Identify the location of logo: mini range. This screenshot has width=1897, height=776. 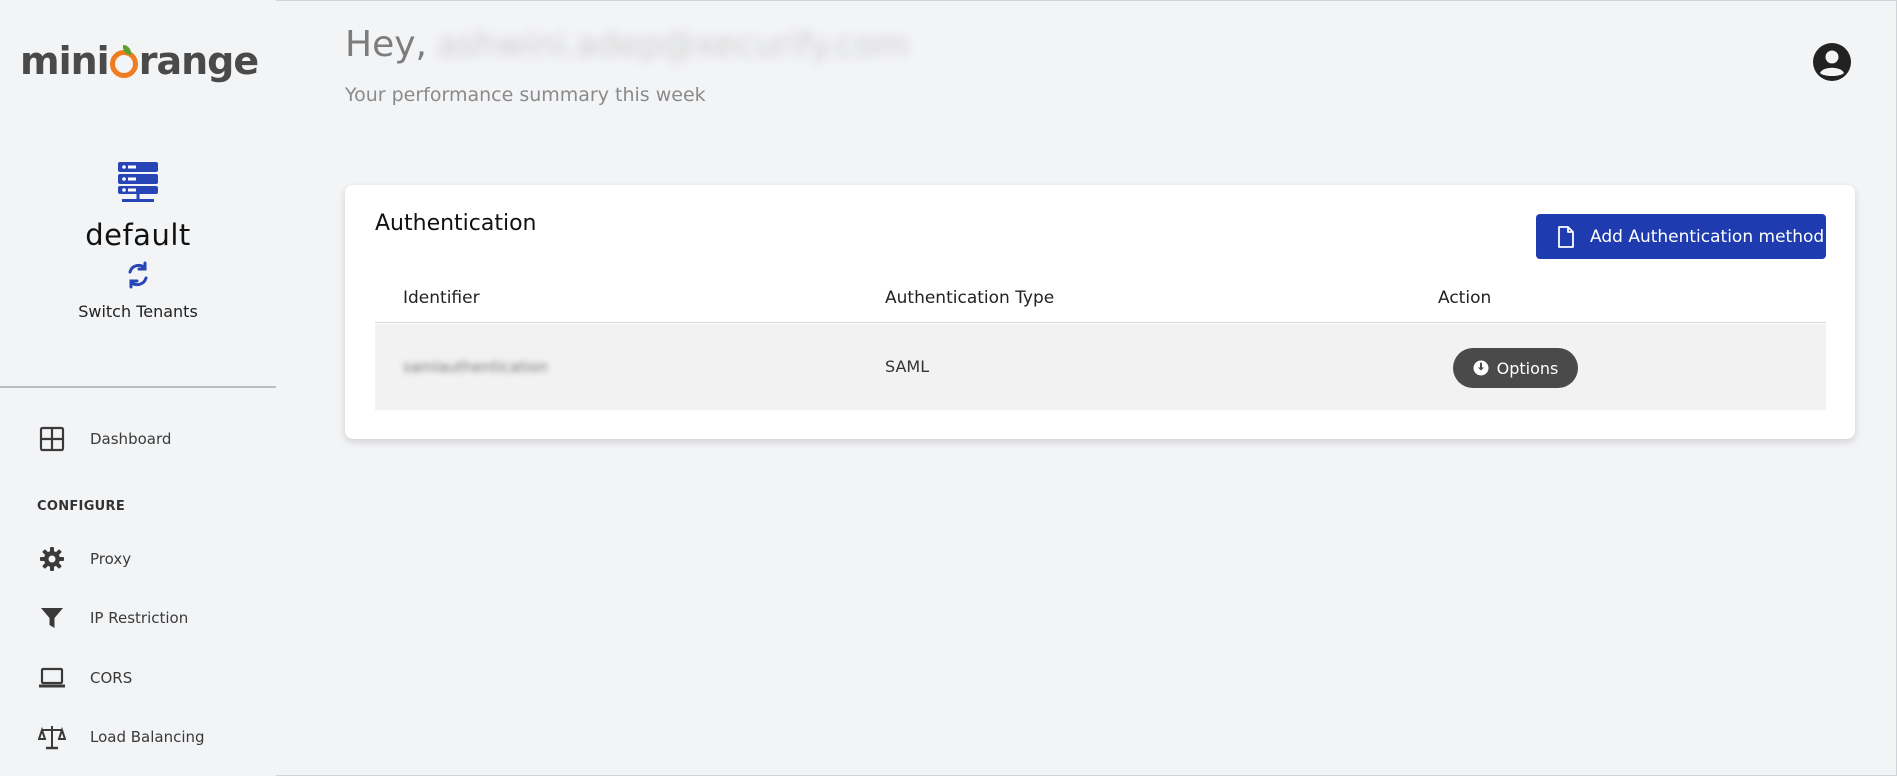
(139, 61).